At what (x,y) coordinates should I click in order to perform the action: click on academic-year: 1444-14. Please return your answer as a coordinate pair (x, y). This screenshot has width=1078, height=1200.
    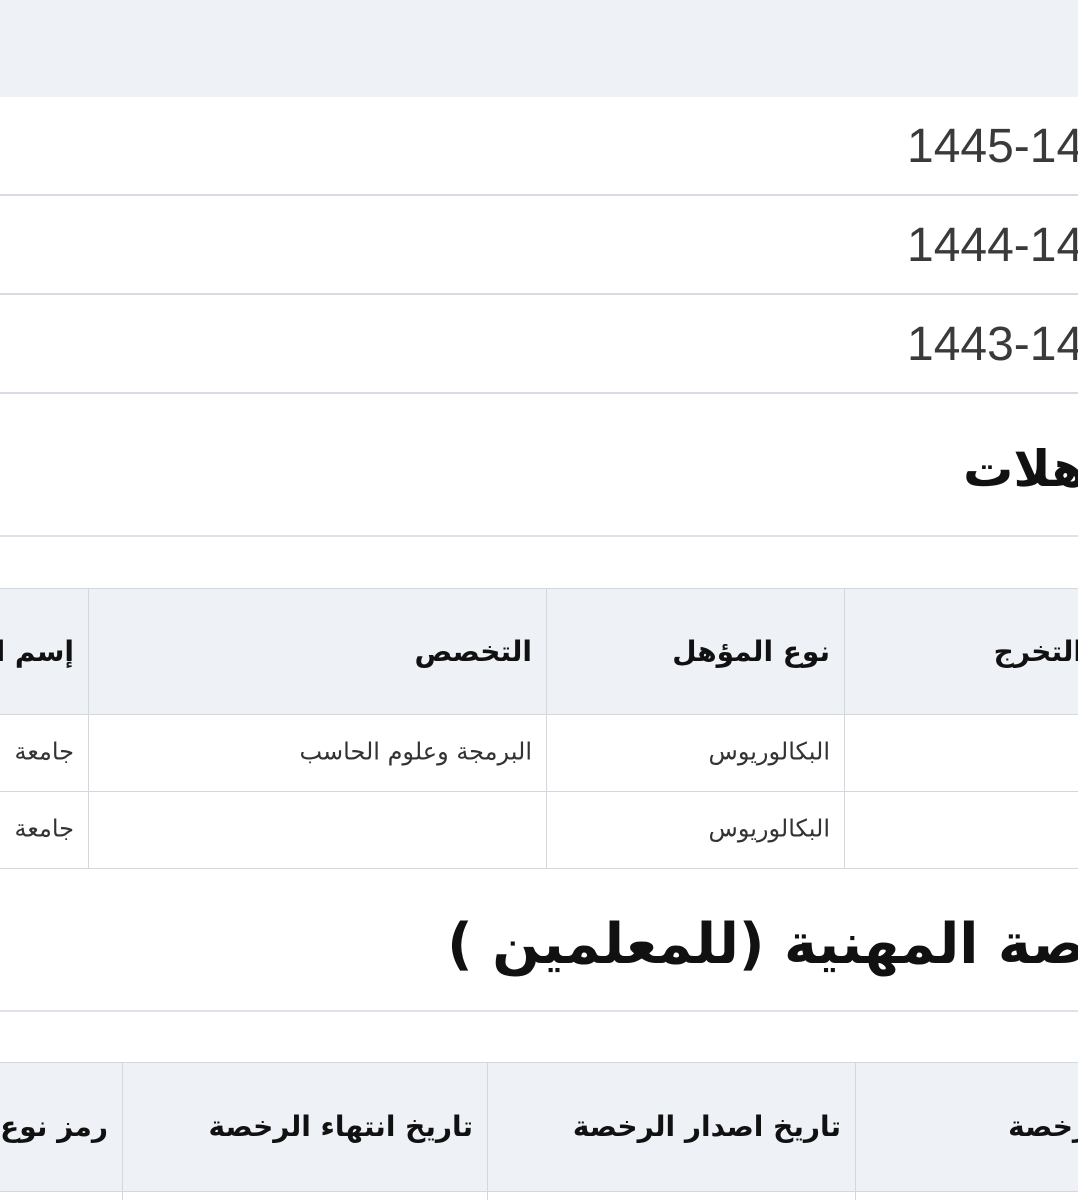
    Looking at the image, I should click on (992, 245).